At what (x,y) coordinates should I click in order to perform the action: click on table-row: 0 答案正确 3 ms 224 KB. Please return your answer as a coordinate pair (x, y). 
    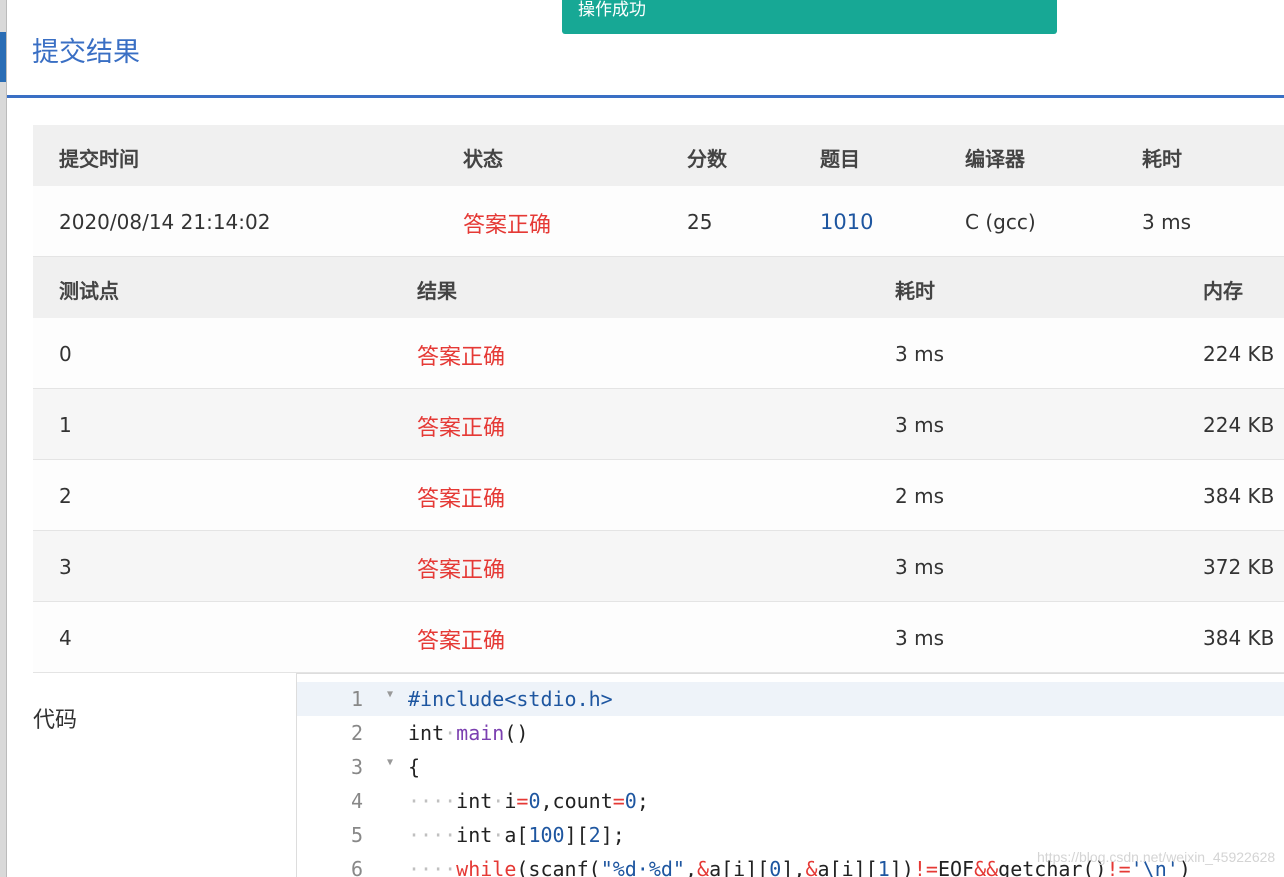
    Looking at the image, I should click on (658, 353).